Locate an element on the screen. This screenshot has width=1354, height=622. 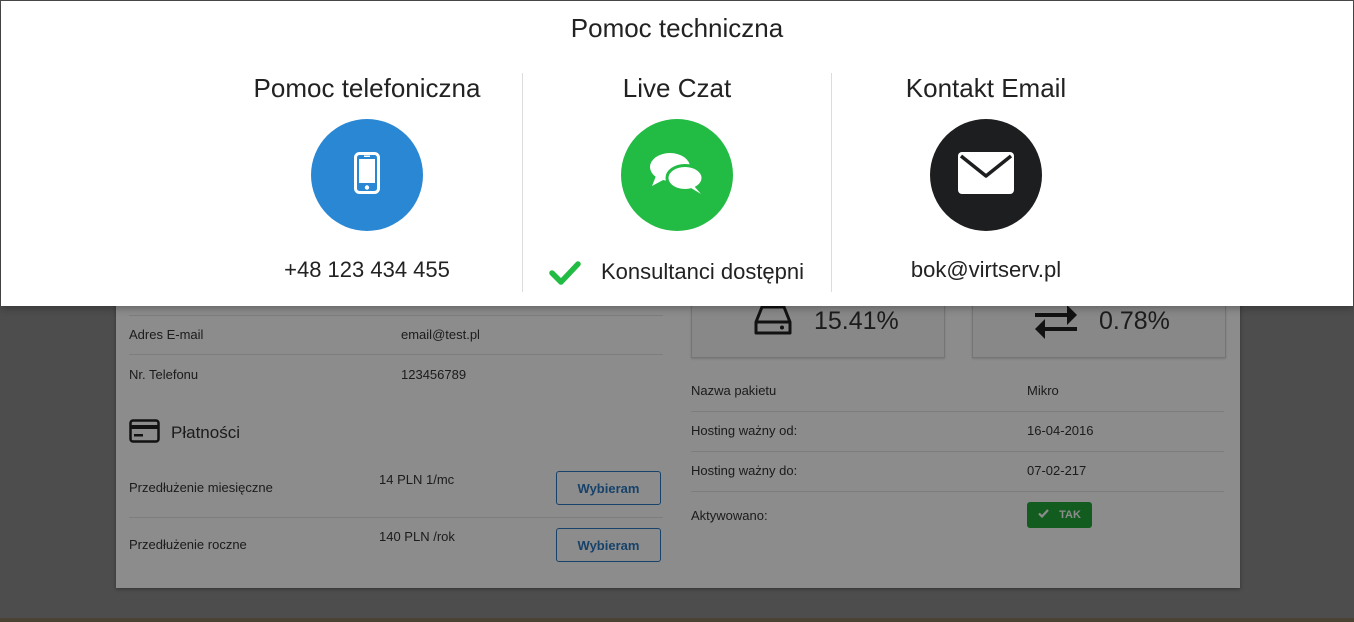
email-circle is located at coordinates (986, 175).